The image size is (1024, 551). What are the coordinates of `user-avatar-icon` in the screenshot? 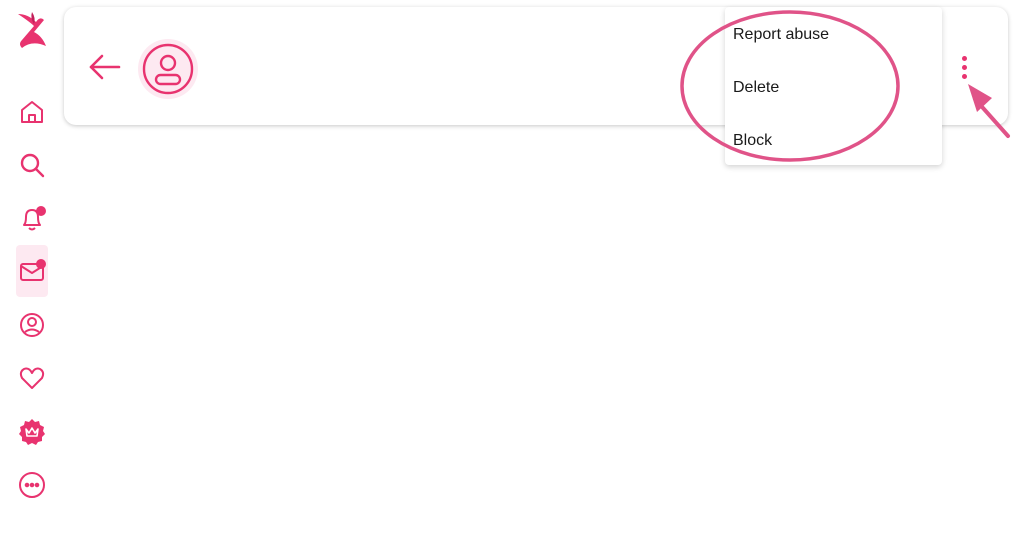 It's located at (168, 69).